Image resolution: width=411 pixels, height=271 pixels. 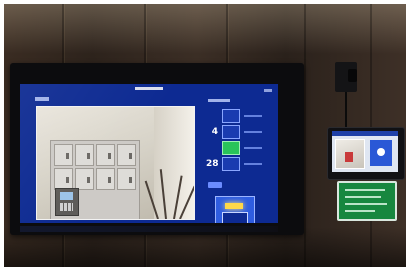 What do you see at coordinates (346, 109) in the screenshot?
I see `tablet-cable` at bounding box center [346, 109].